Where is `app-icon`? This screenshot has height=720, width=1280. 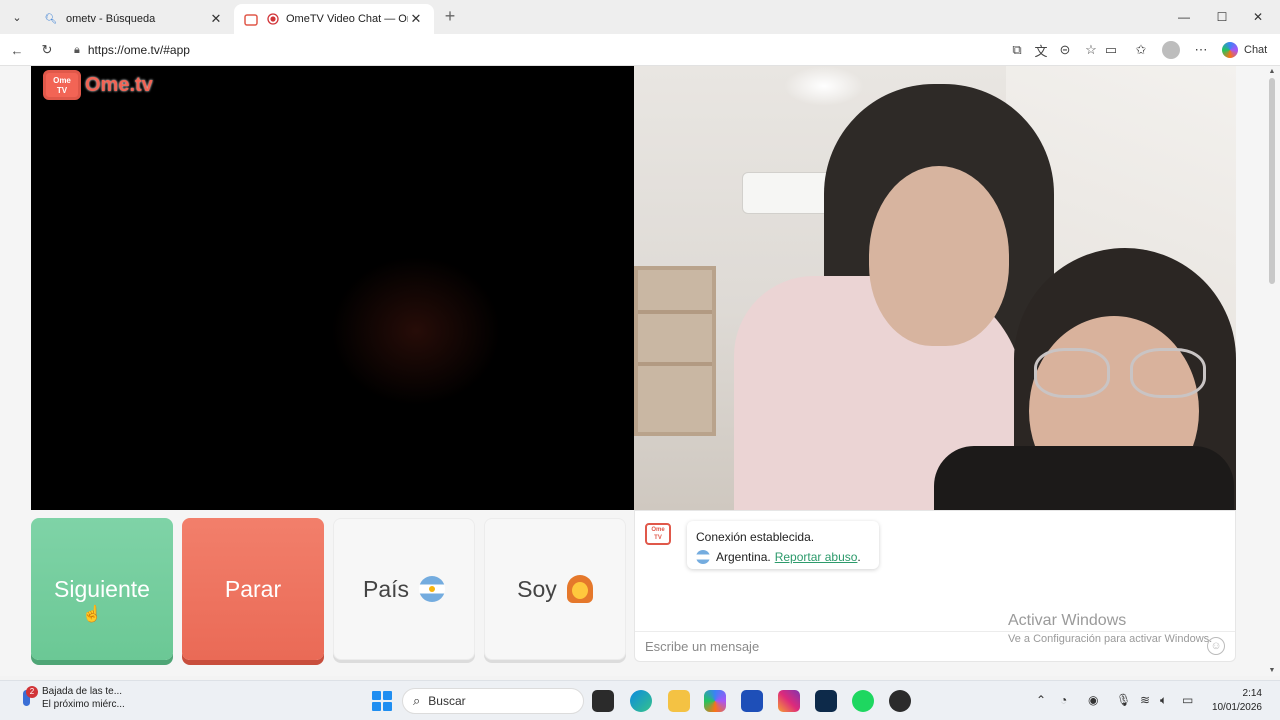
app-icon is located at coordinates (900, 701).